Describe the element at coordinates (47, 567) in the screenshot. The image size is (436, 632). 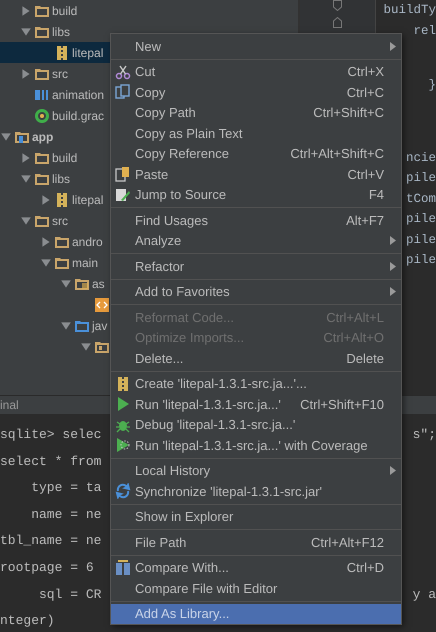
I see `terminal-text: rootpage = 6` at that location.